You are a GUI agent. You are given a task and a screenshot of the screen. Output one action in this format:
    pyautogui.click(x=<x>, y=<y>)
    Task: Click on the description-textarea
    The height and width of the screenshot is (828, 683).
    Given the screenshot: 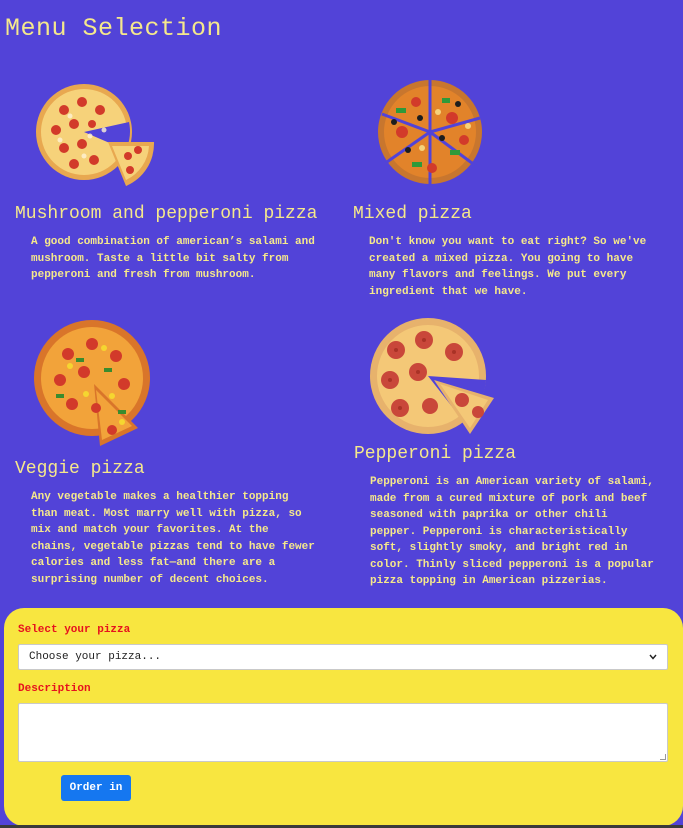 What is the action you would take?
    pyautogui.click(x=343, y=732)
    